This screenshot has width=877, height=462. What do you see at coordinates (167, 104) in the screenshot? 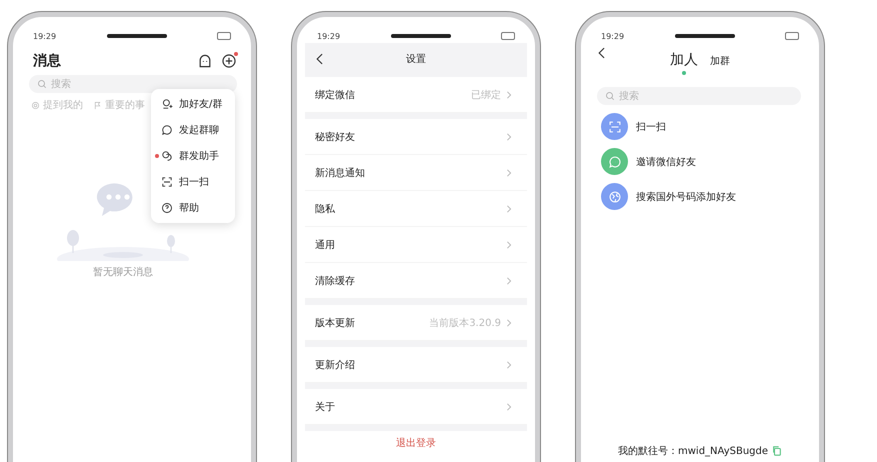
I see `add-user-icon` at bounding box center [167, 104].